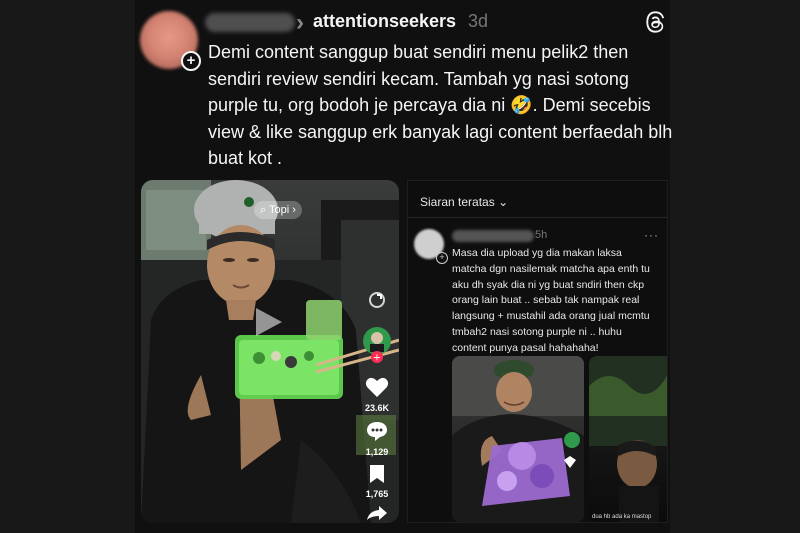 The width and height of the screenshot is (800, 533). I want to click on commenter-handle-blurred, so click(493, 236).